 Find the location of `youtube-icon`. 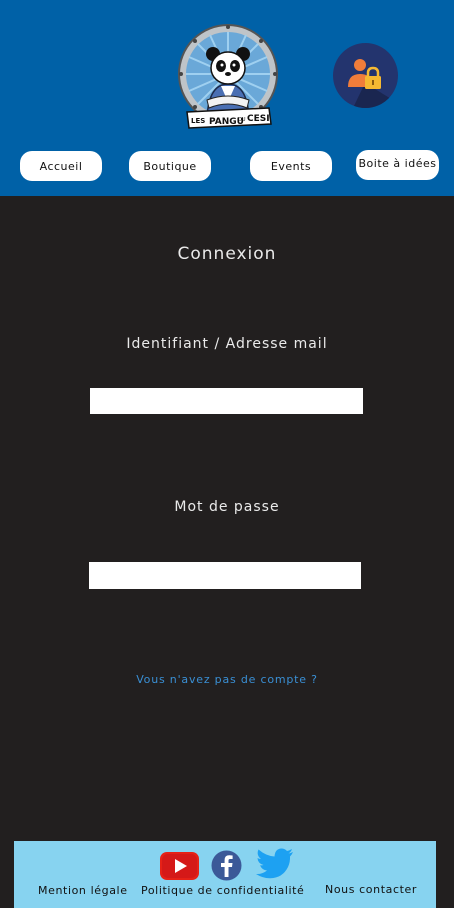

youtube-icon is located at coordinates (179, 866).